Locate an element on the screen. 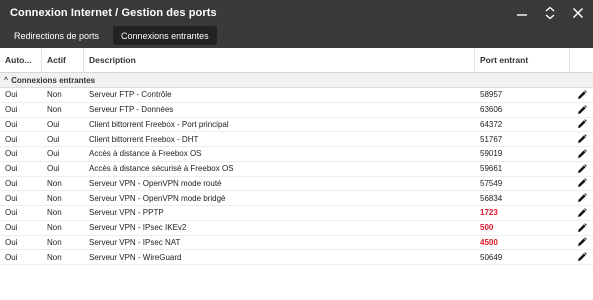 The width and height of the screenshot is (593, 300). cell-port: 59019 is located at coordinates (491, 154).